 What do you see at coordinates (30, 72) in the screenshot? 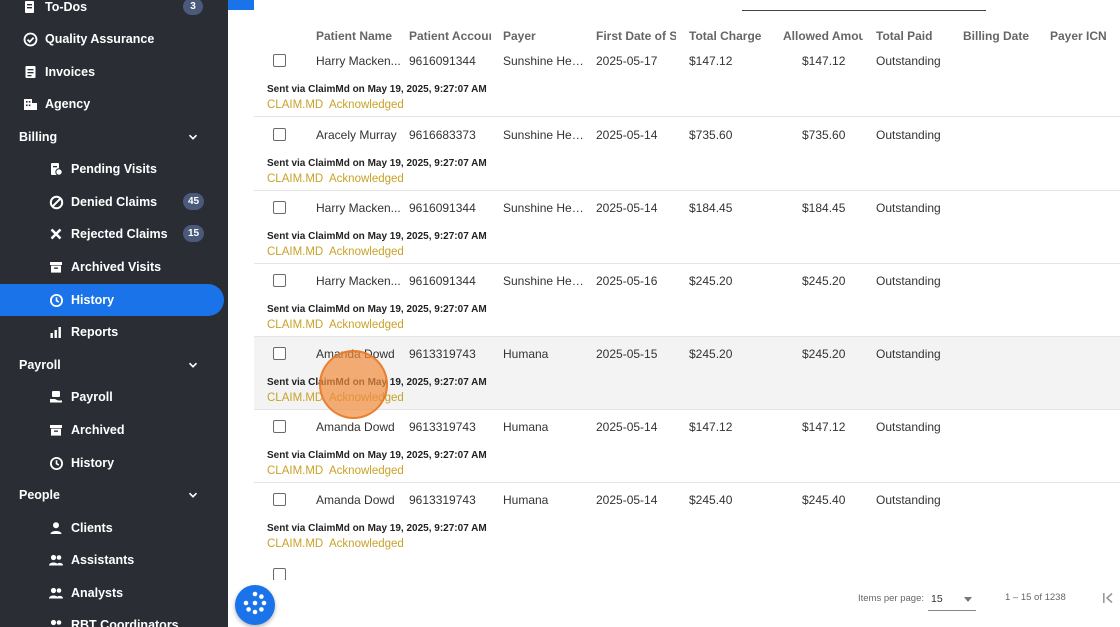
I see `invoice-icon` at bounding box center [30, 72].